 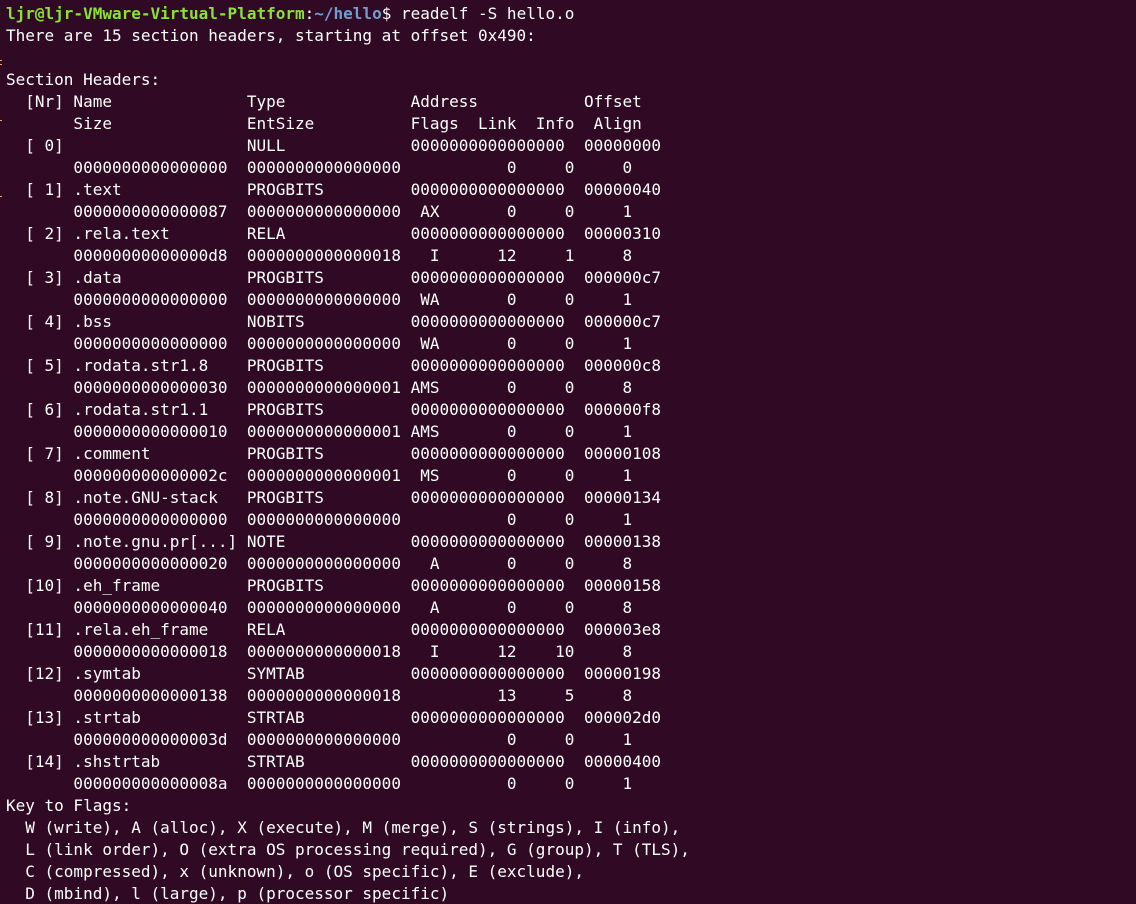 I want to click on section-row-detail: 0000000000000000 0000000000000000 0 0 0, so click(x=319, y=167).